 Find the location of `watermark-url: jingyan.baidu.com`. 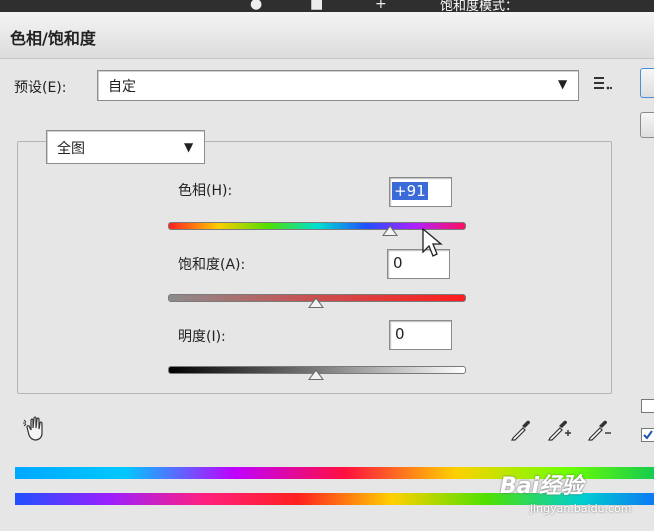

watermark-url: jingyan.baidu.com is located at coordinates (581, 508).